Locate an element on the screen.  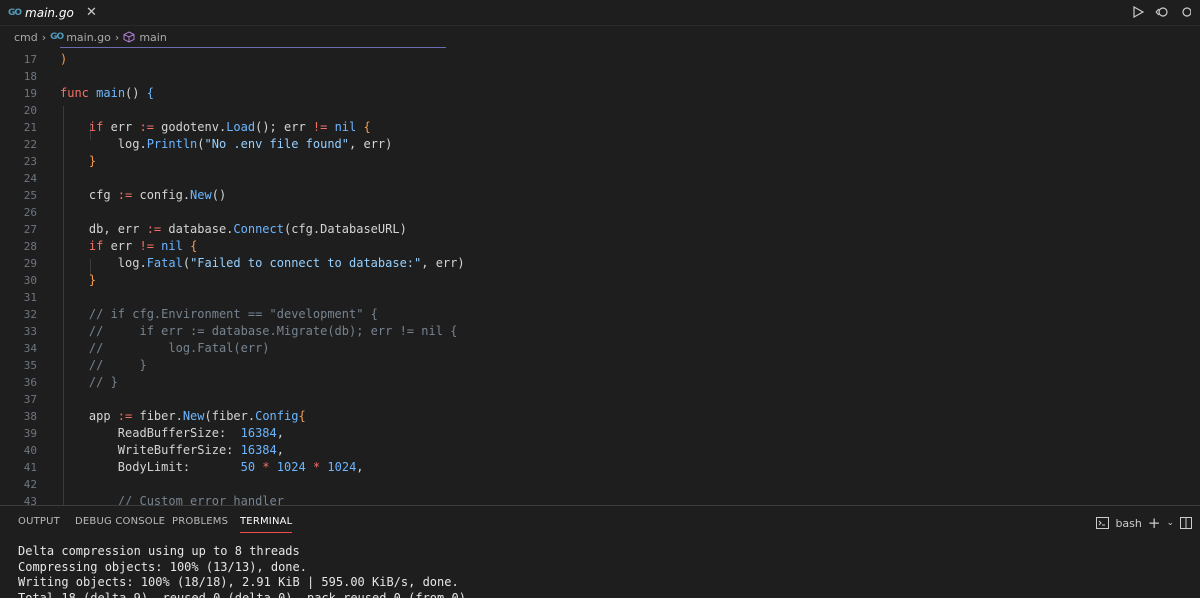
close-icon: ✕ is located at coordinates (91, 12).